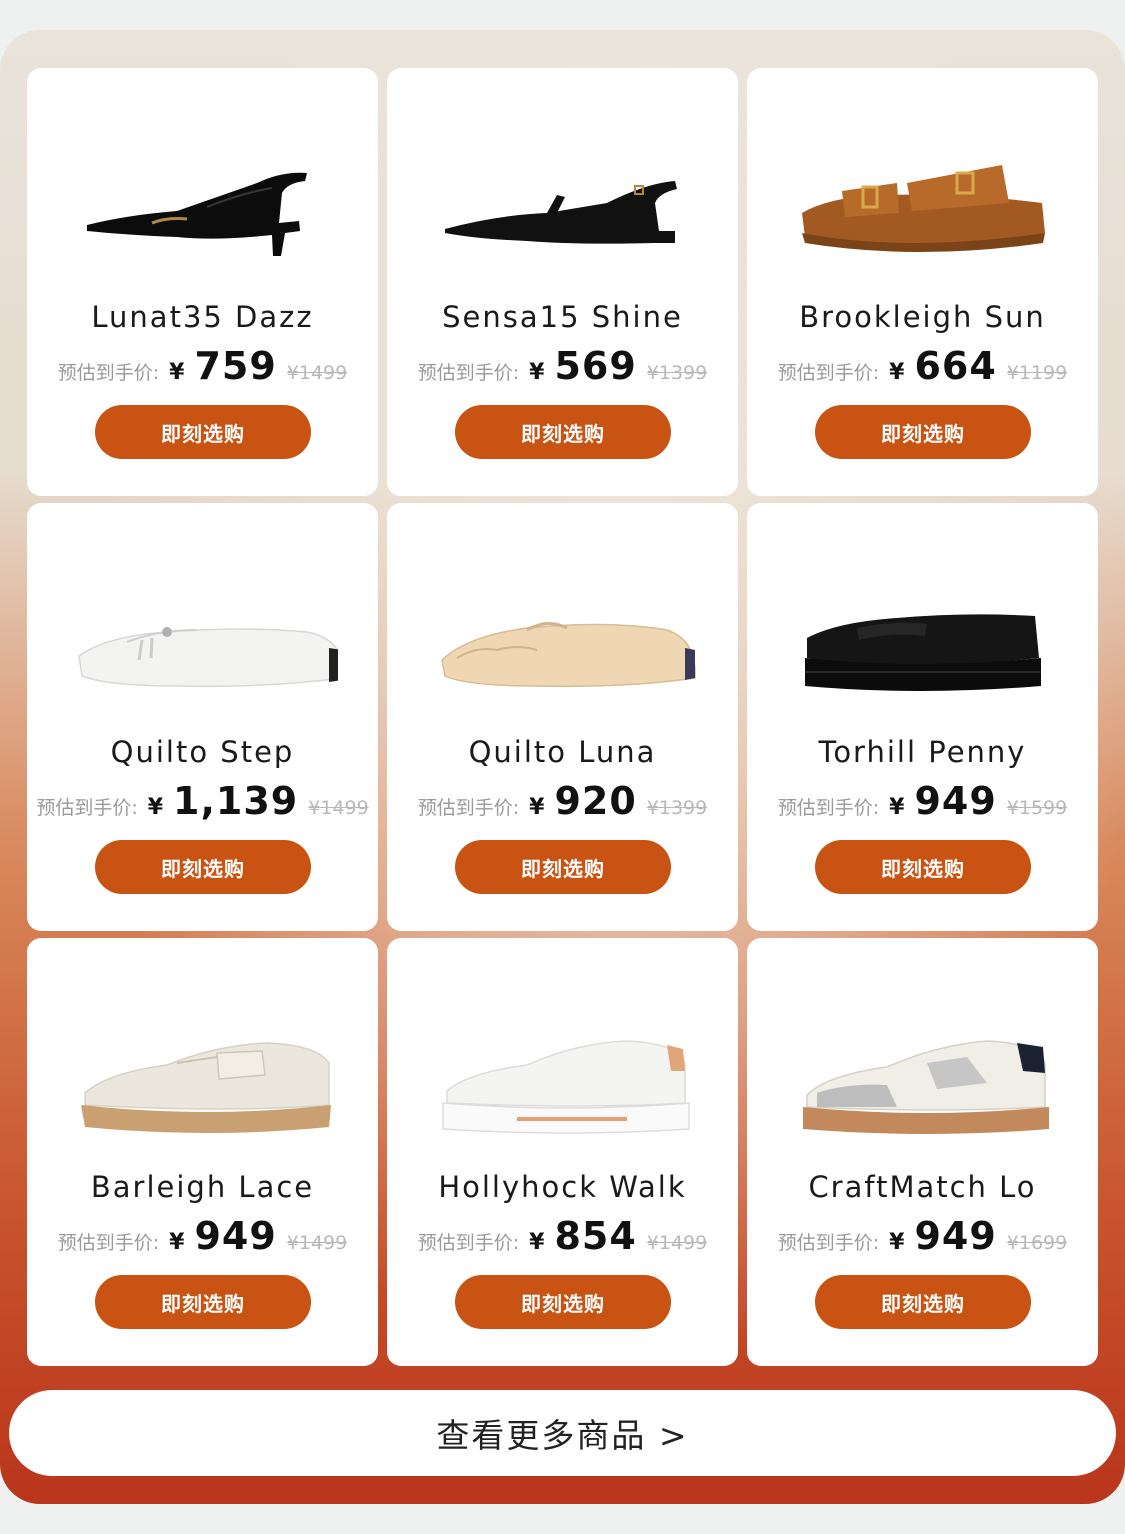 This screenshot has height=1534, width=1125. I want to click on price-row: 预估到手价: ¥ 664 ¥1199, so click(922, 366).